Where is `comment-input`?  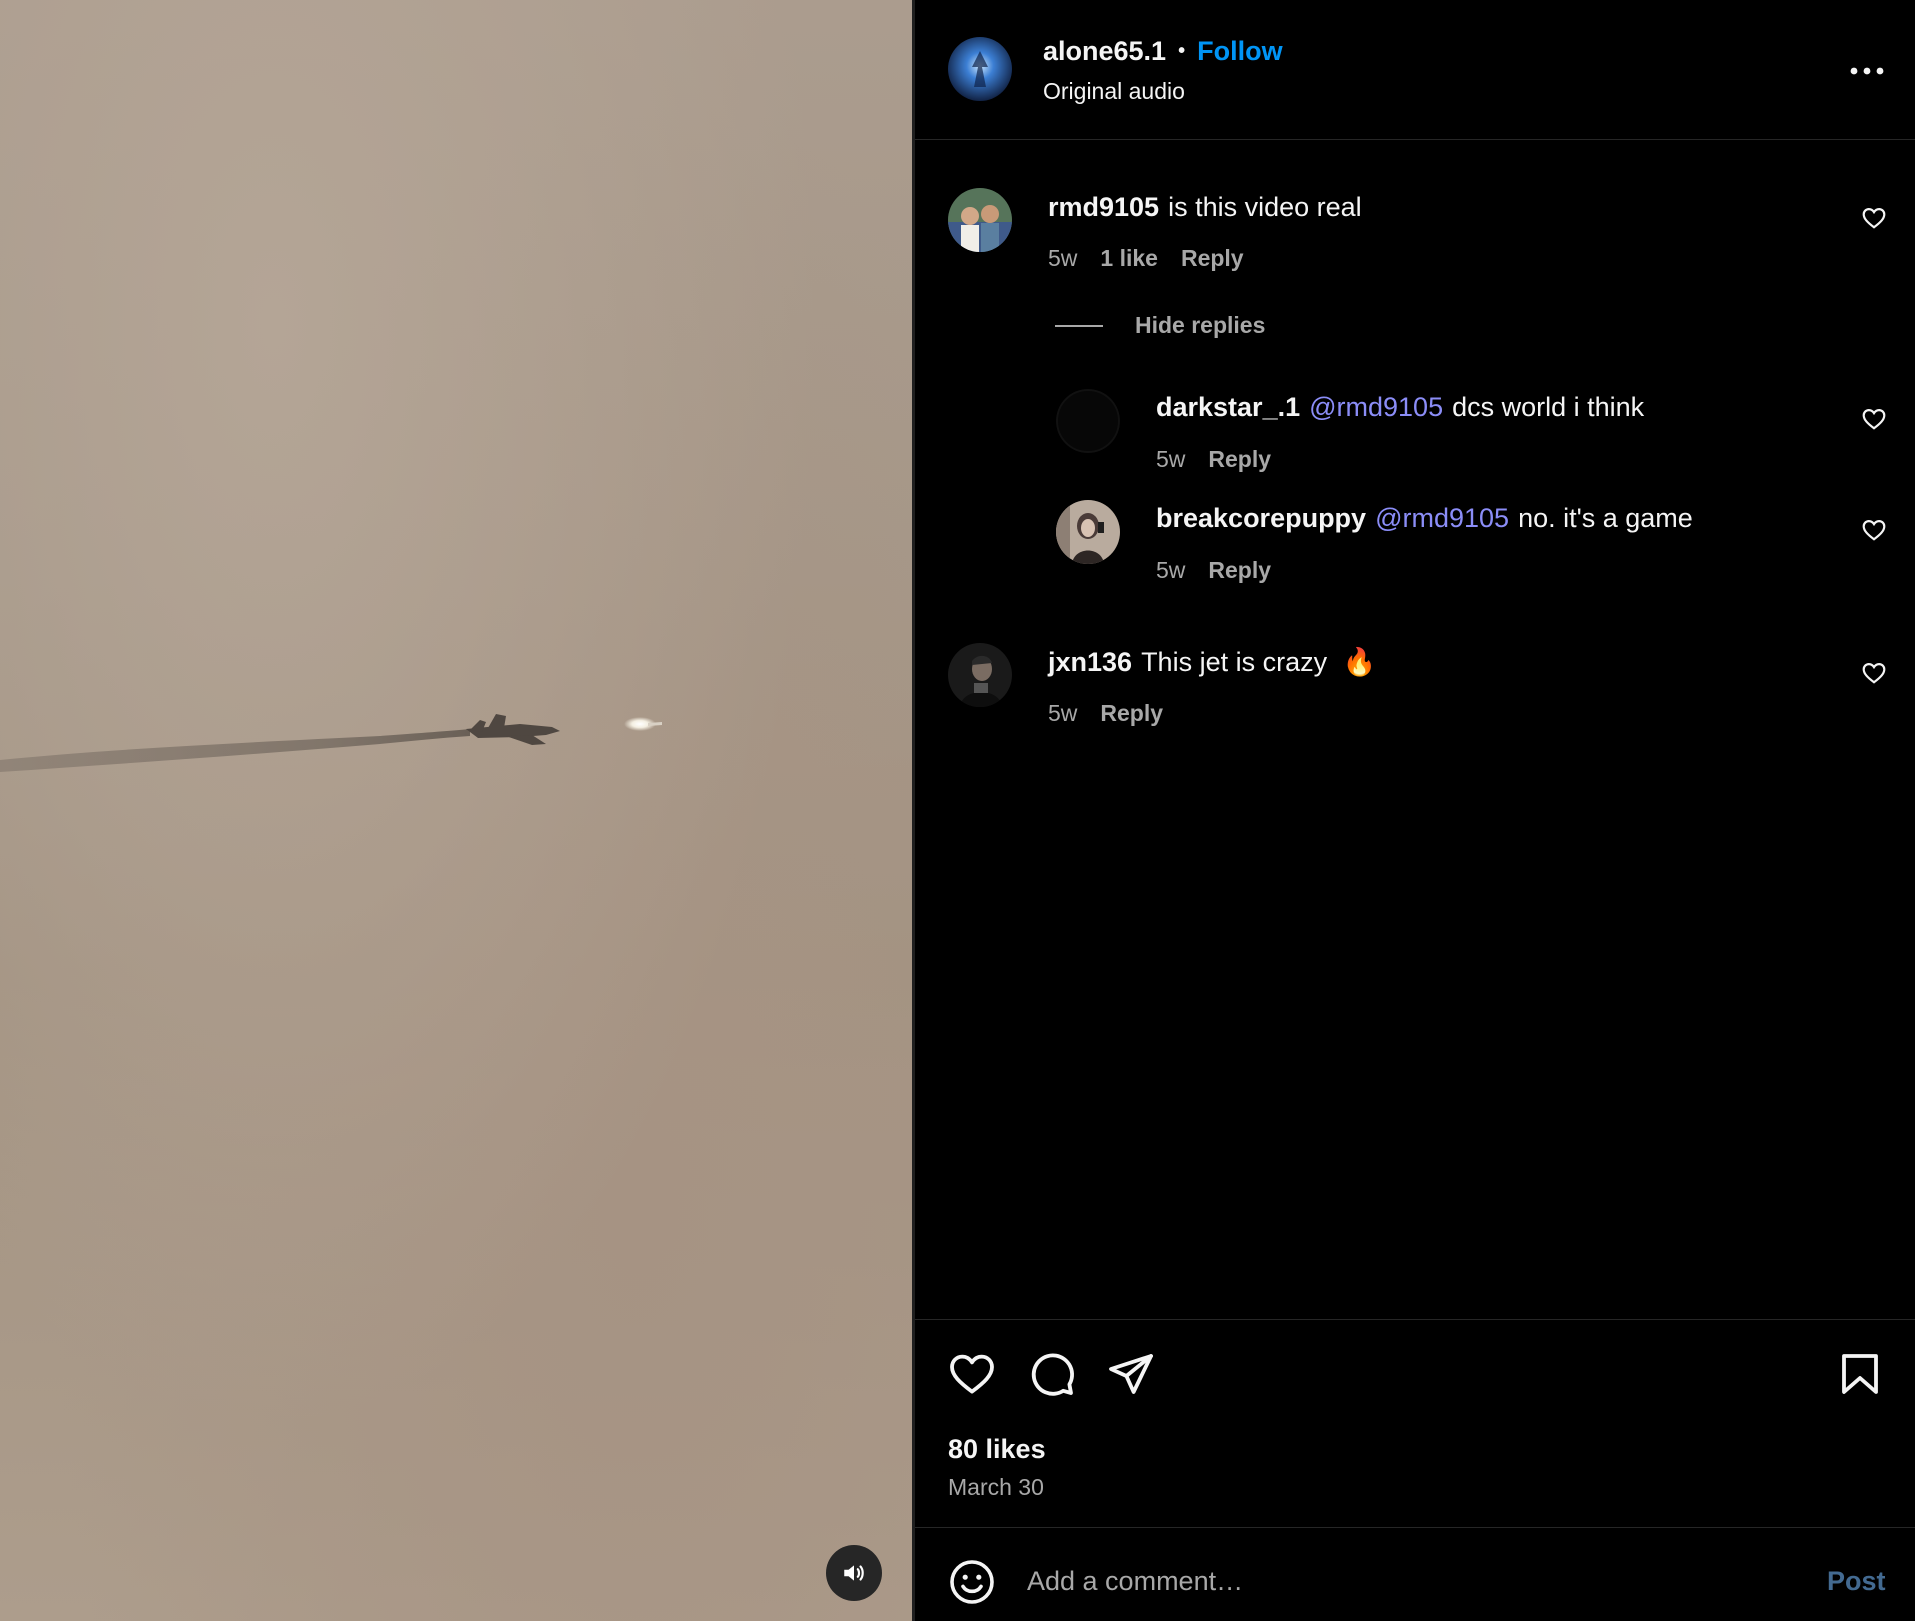
comment-input is located at coordinates (1377, 1581).